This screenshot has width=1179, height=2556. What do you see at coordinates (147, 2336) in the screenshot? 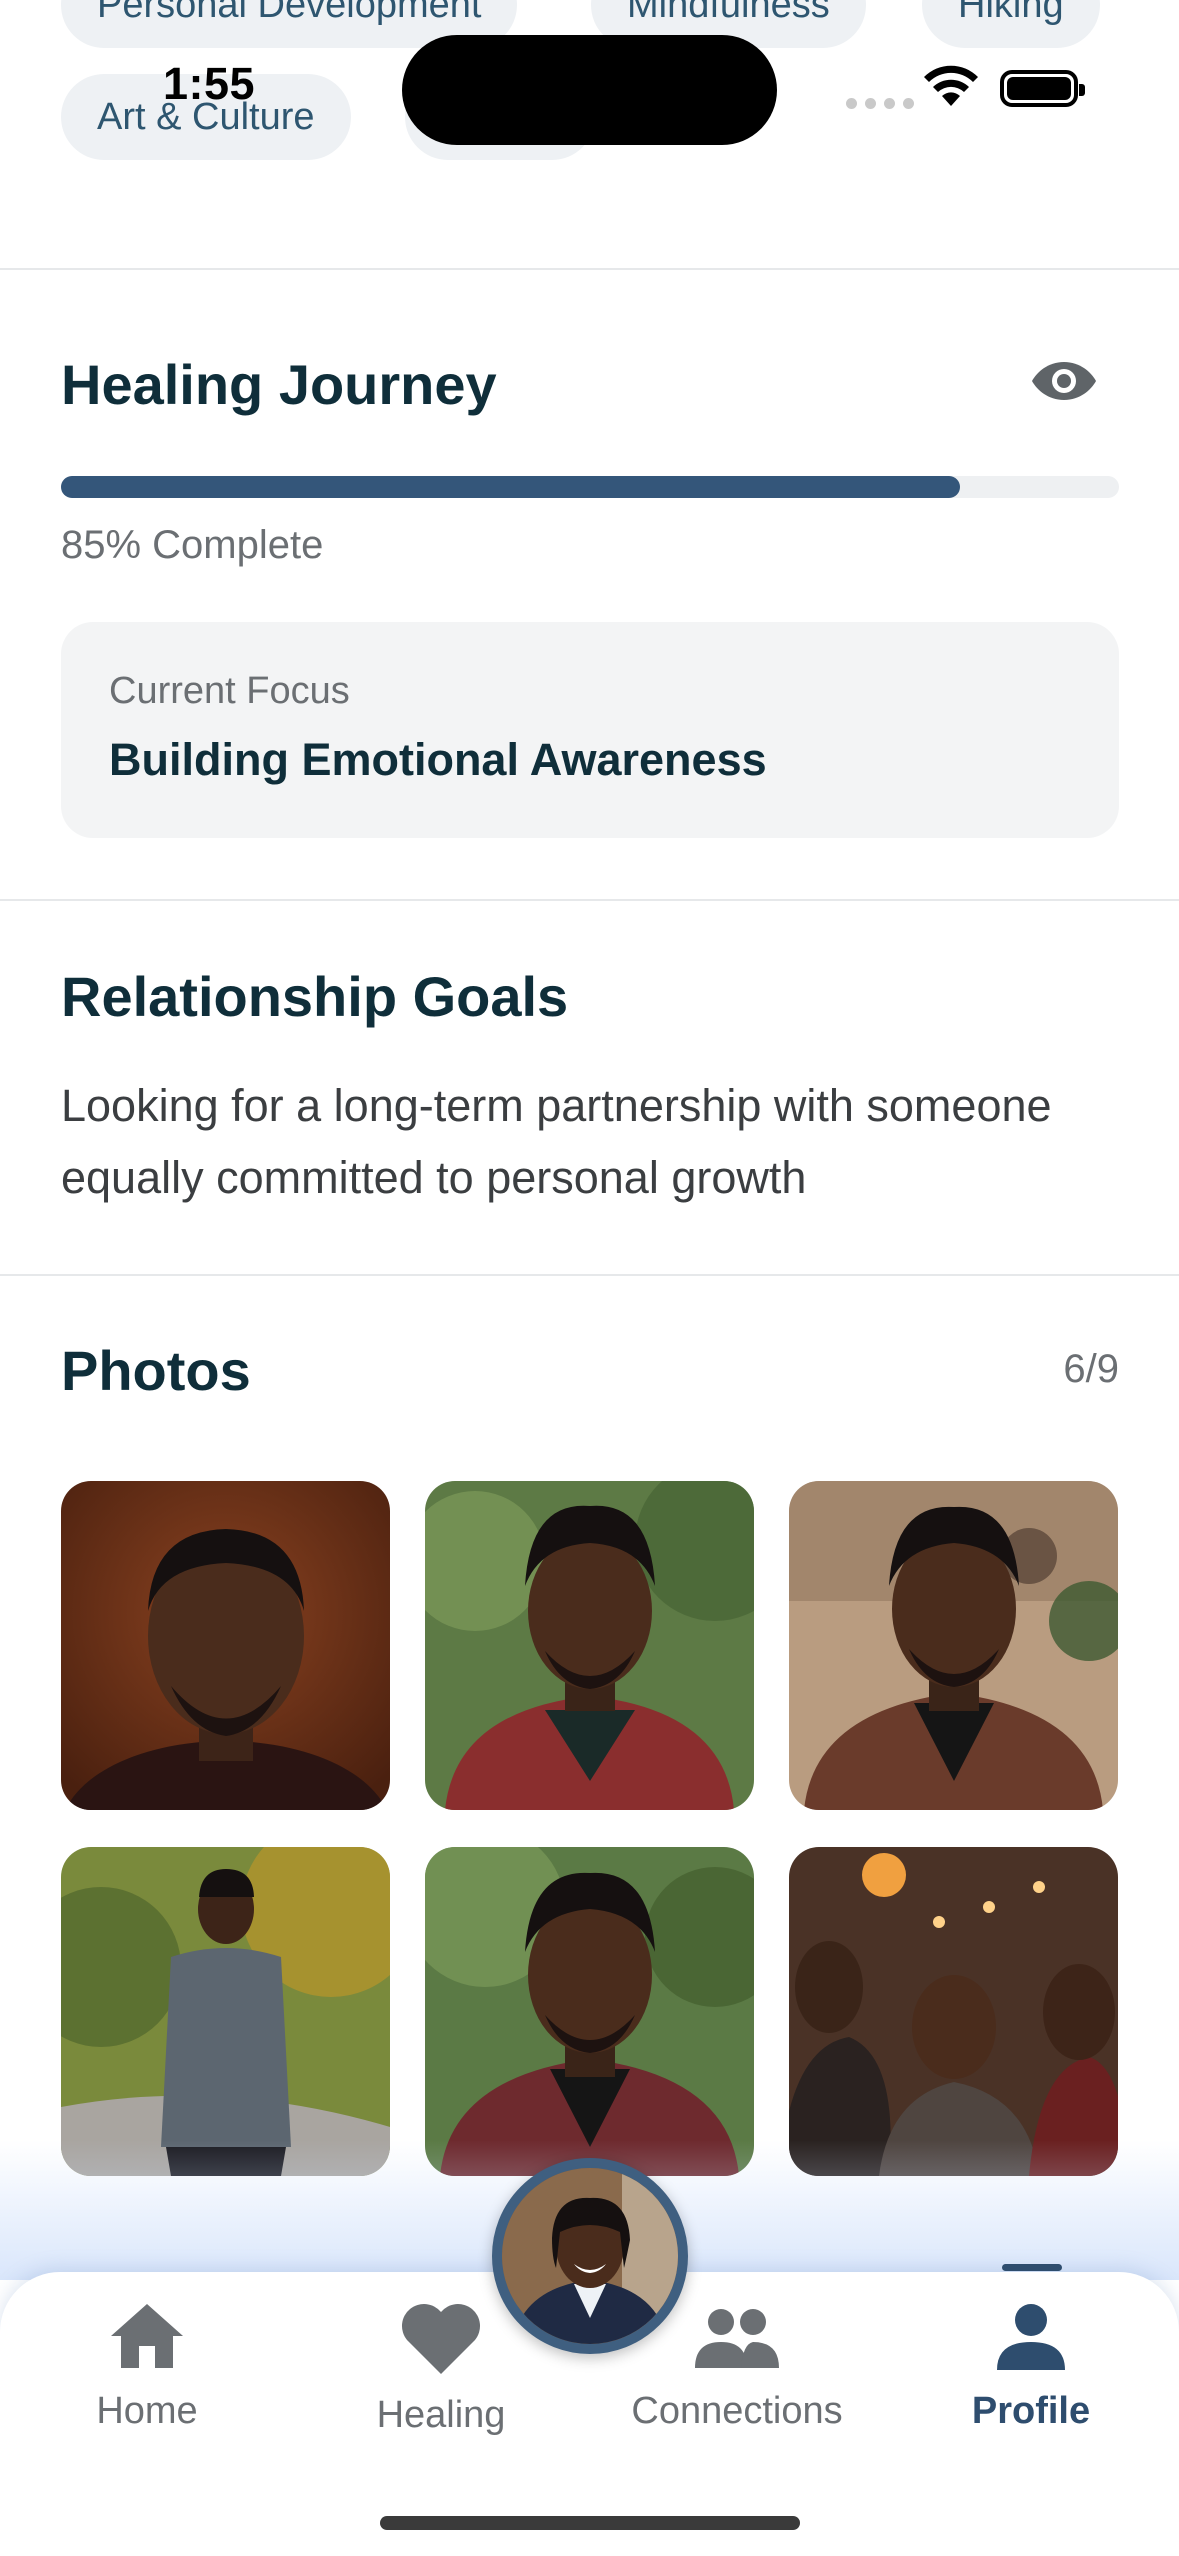
I see `home-icon` at bounding box center [147, 2336].